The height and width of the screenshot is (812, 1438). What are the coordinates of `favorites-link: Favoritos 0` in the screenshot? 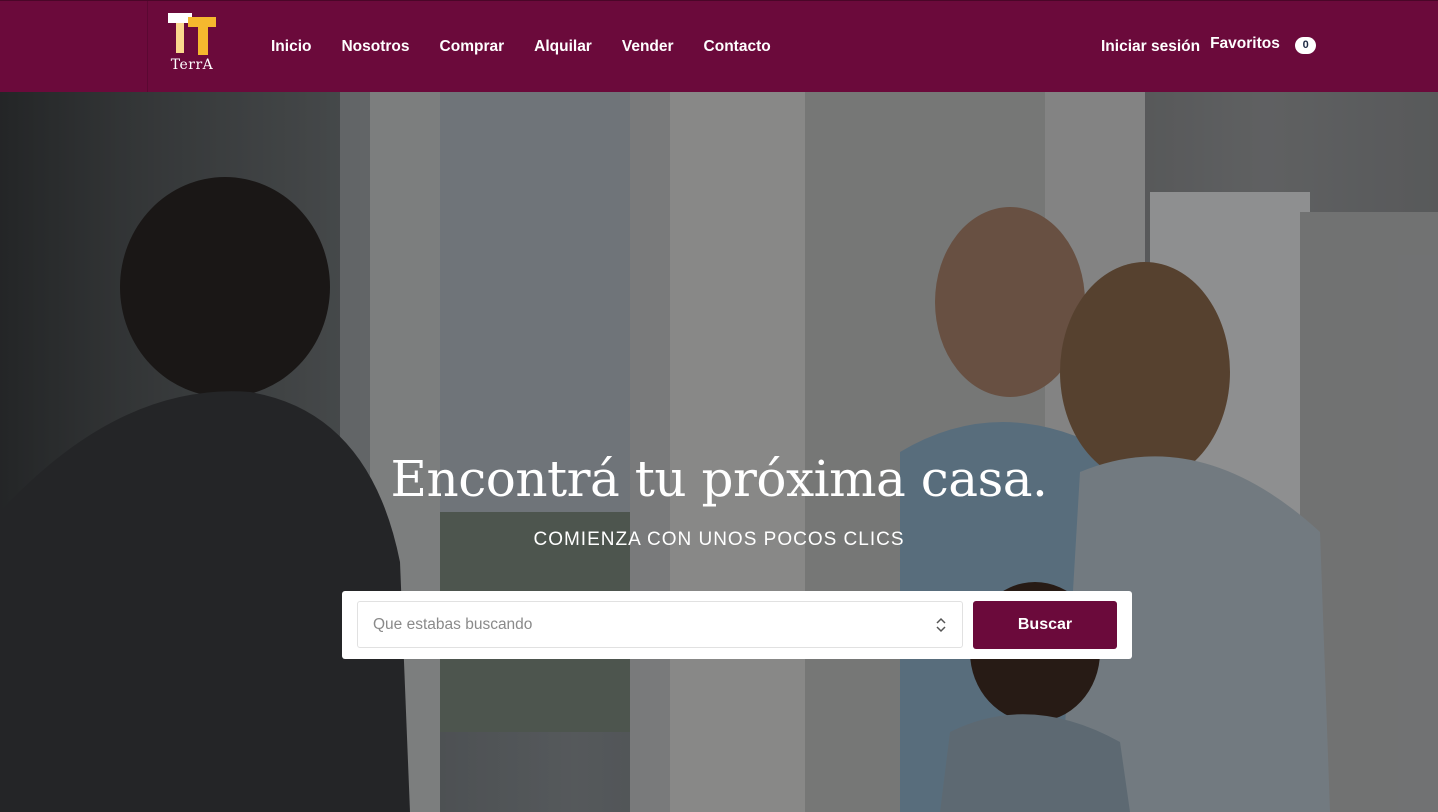 It's located at (1263, 44).